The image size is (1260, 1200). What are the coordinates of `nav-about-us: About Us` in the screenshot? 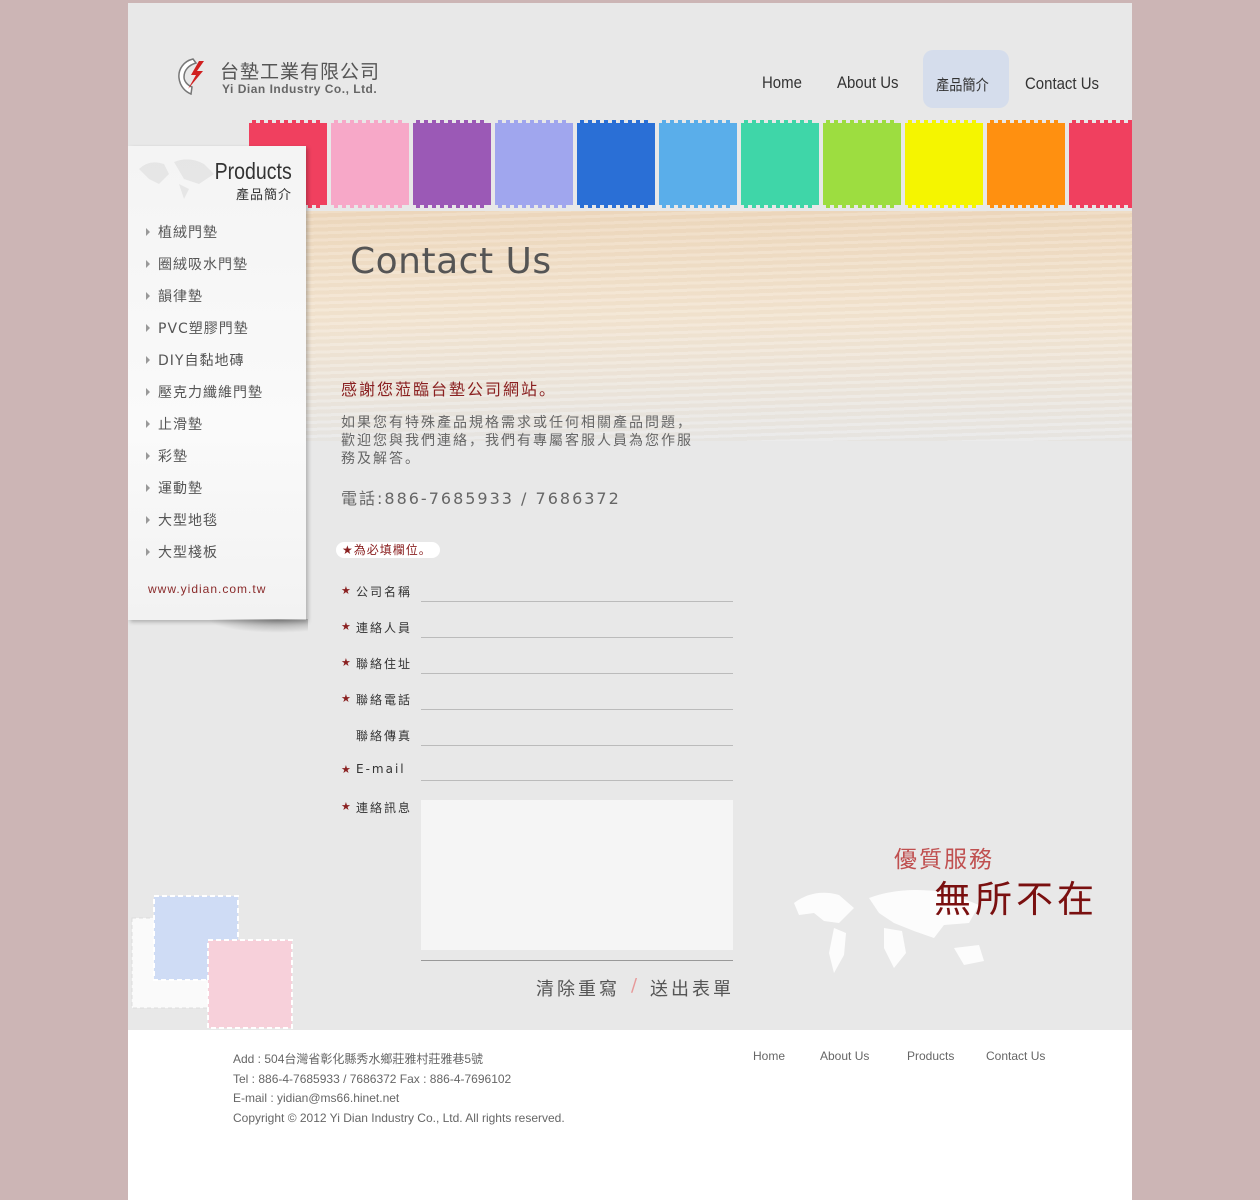 It's located at (868, 83).